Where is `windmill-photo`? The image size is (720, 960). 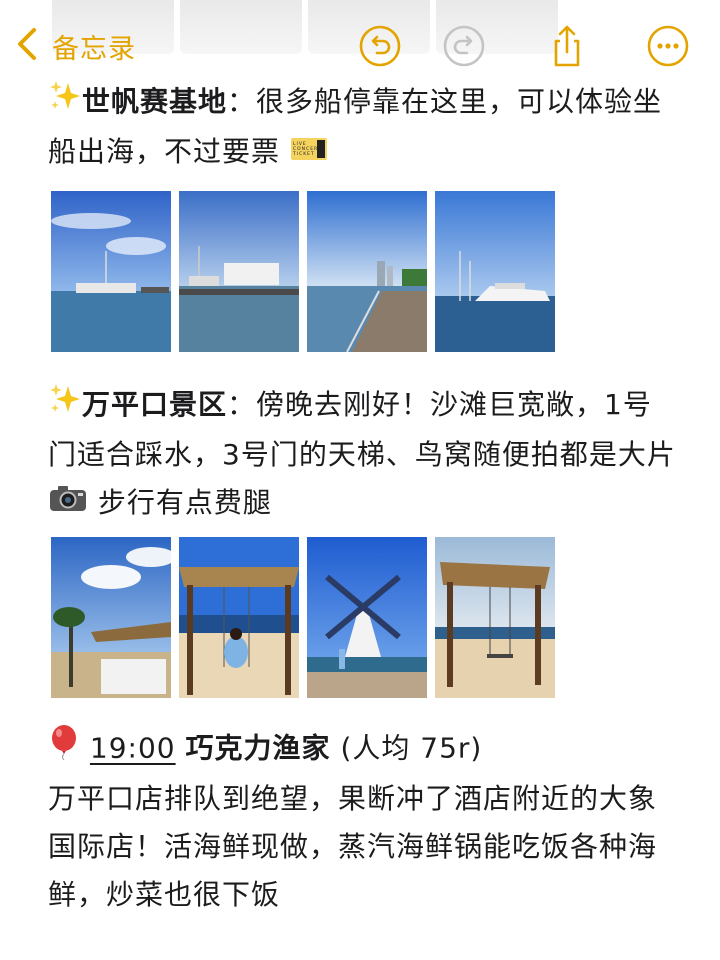 windmill-photo is located at coordinates (367, 617).